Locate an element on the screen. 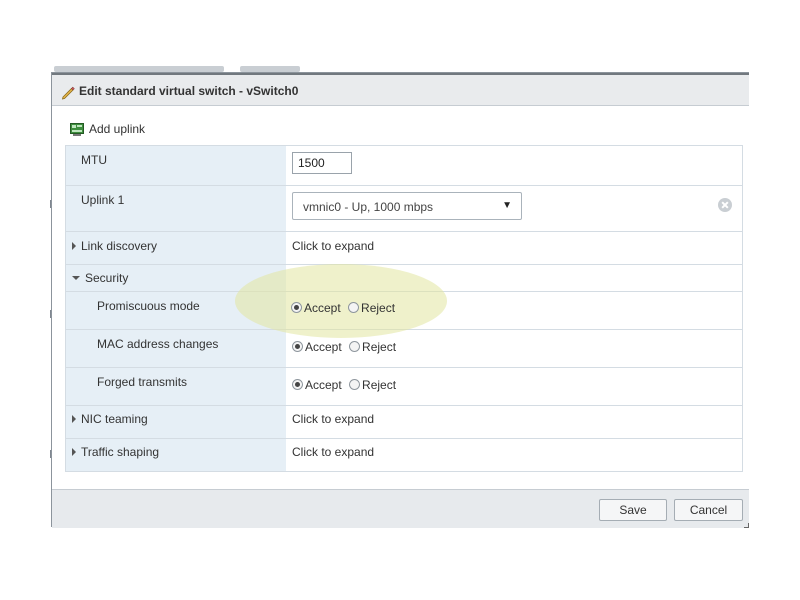 The height and width of the screenshot is (600, 800). row-nic-teaming: NIC teaming Click to expand is located at coordinates (404, 422).